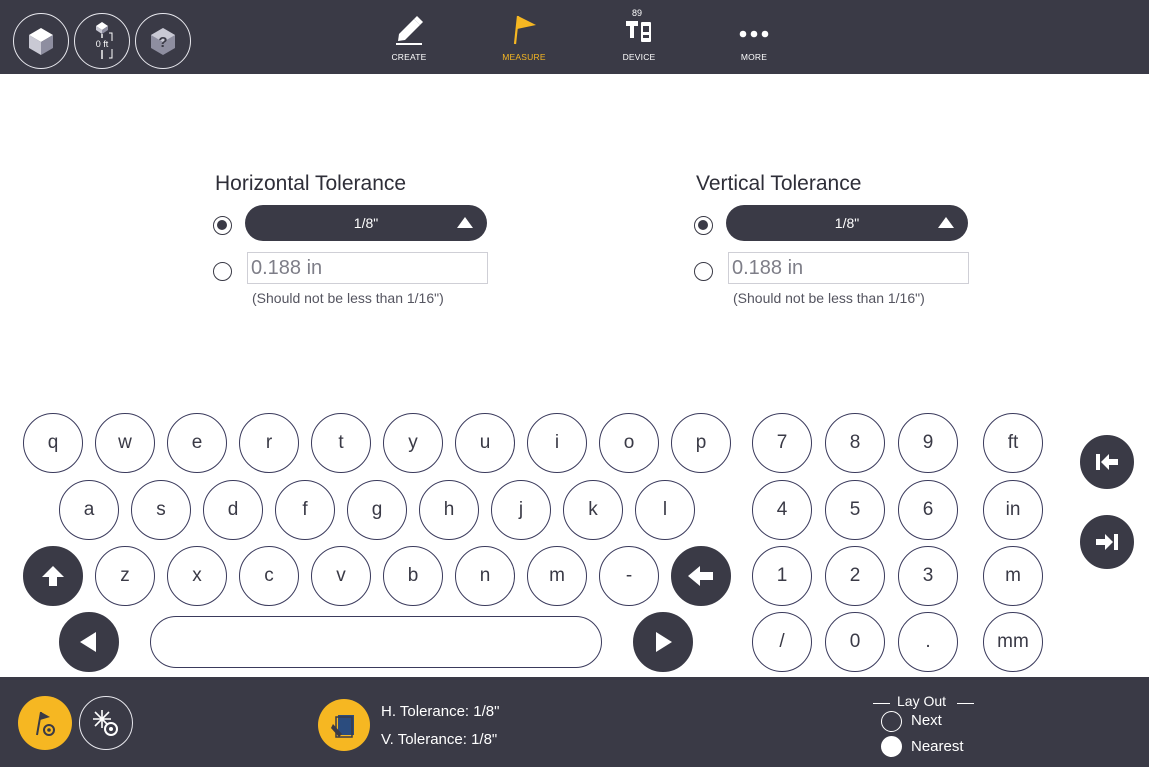 The height and width of the screenshot is (767, 1149). Describe the element at coordinates (855, 642) in the screenshot. I see `key-0: 0` at that location.